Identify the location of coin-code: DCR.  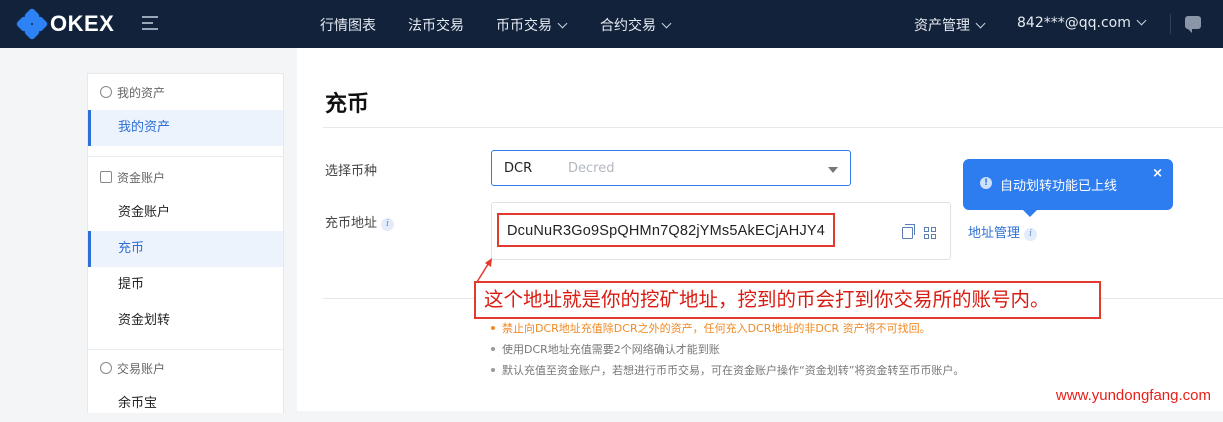
(518, 168).